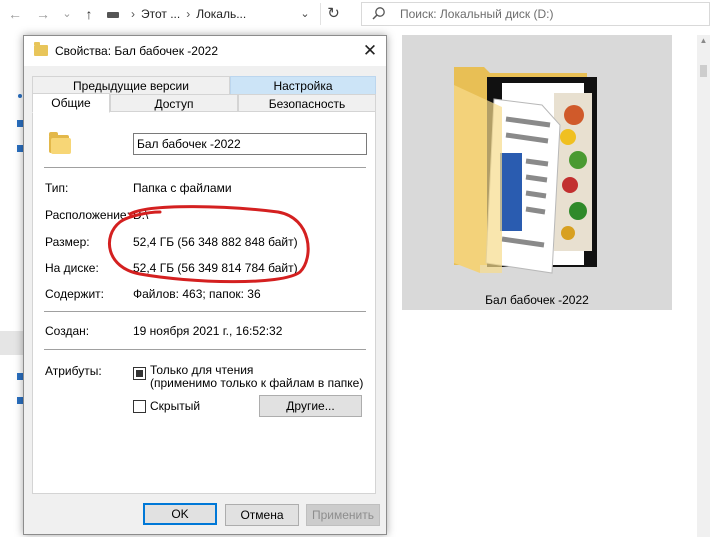 This screenshot has width=710, height=537. I want to click on back-arrow-icon: ←, so click(15, 14).